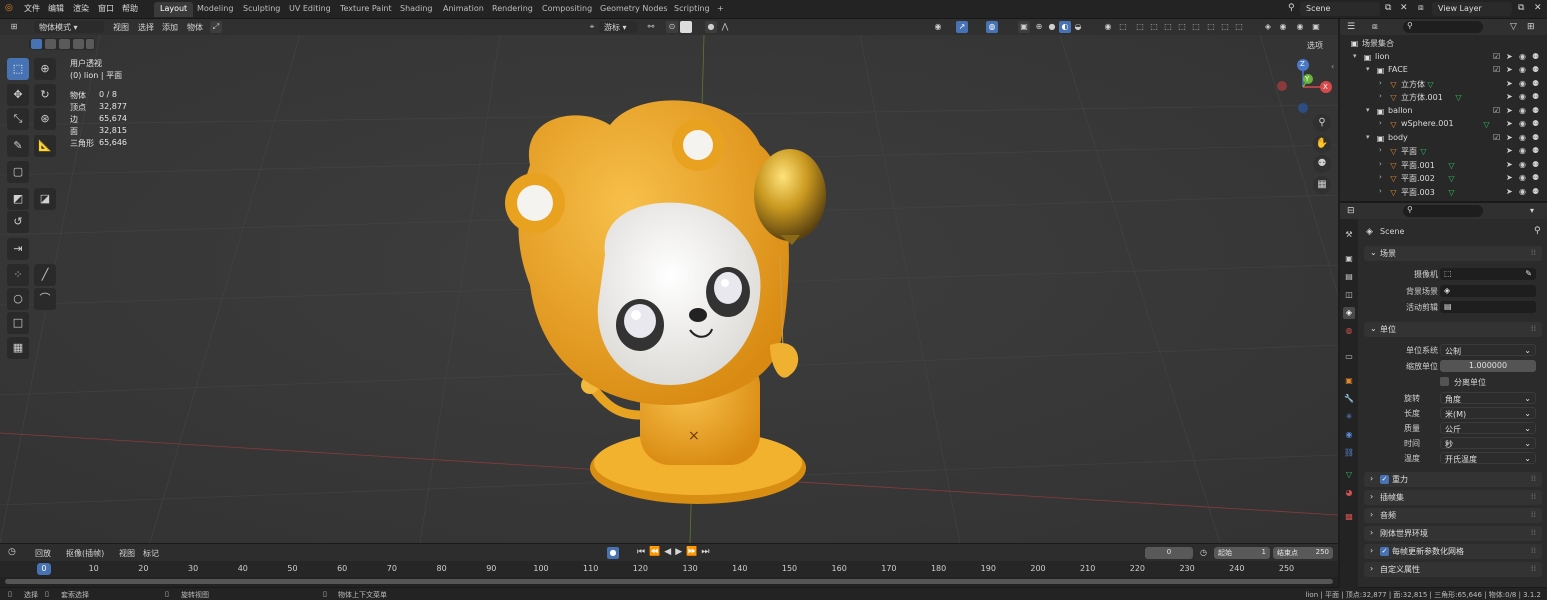 Image resolution: width=1547 pixels, height=600 pixels. I want to click on tab-uv-editing: UV Editing, so click(310, 9).